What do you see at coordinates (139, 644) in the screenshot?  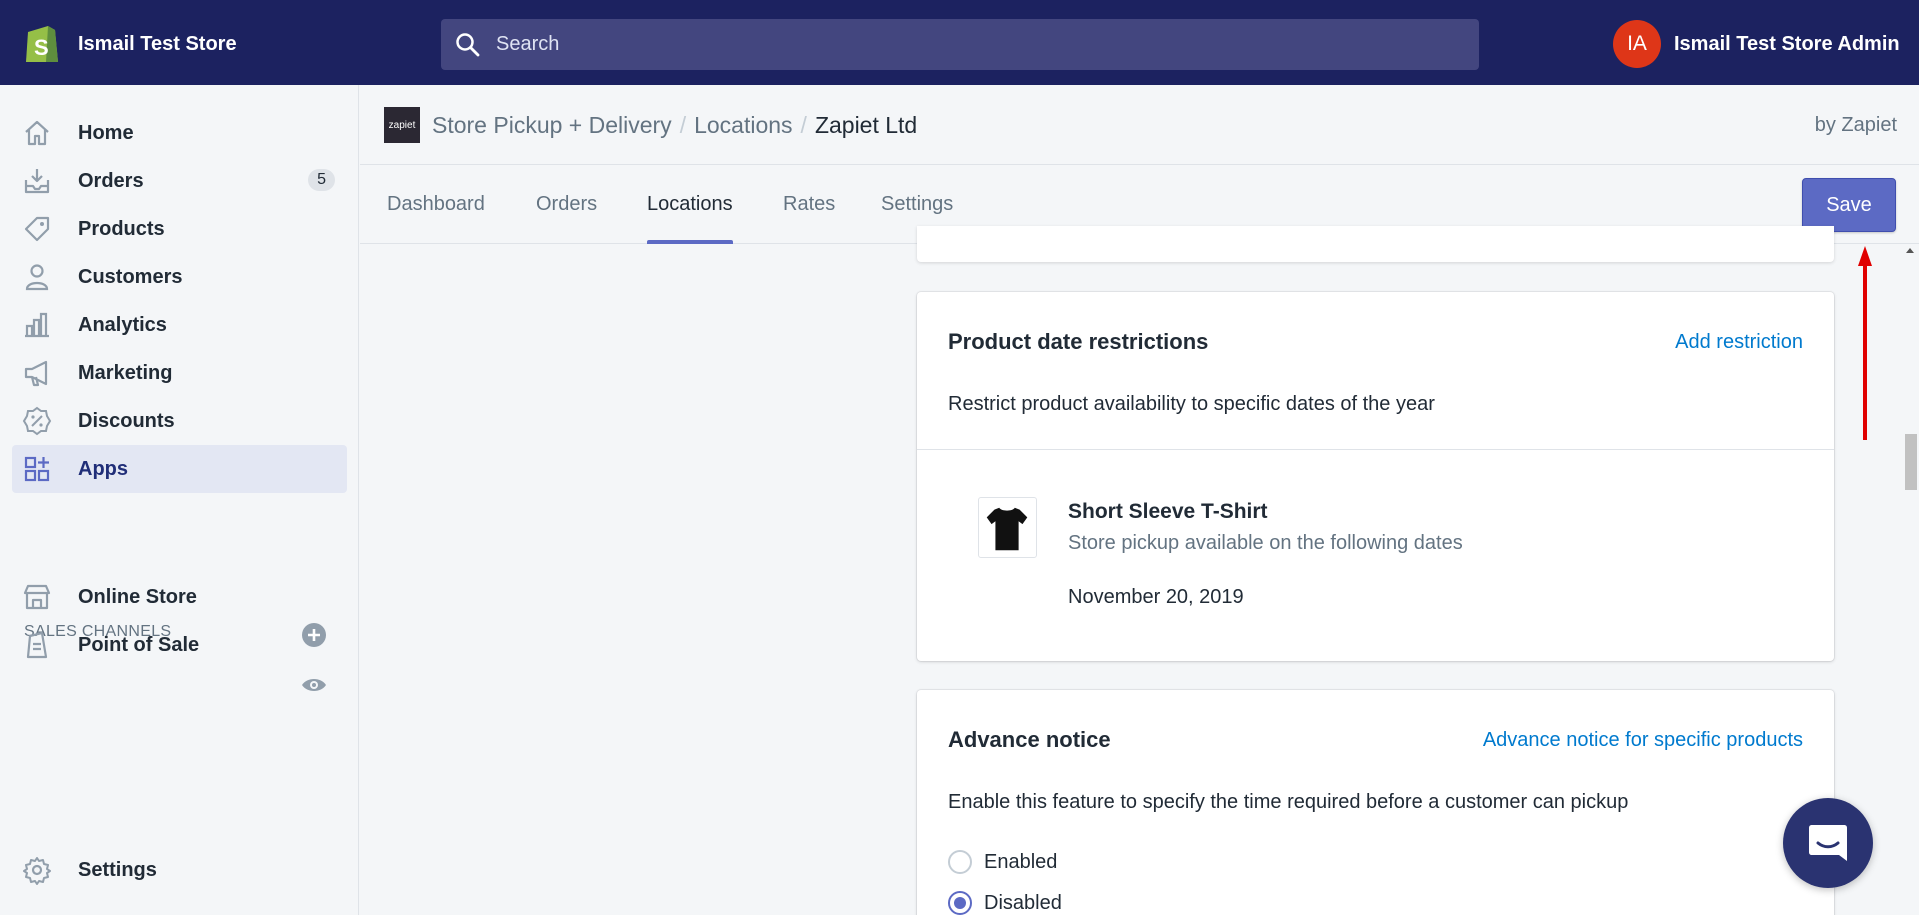 I see `sidebar-item-label: Point of Sale` at bounding box center [139, 644].